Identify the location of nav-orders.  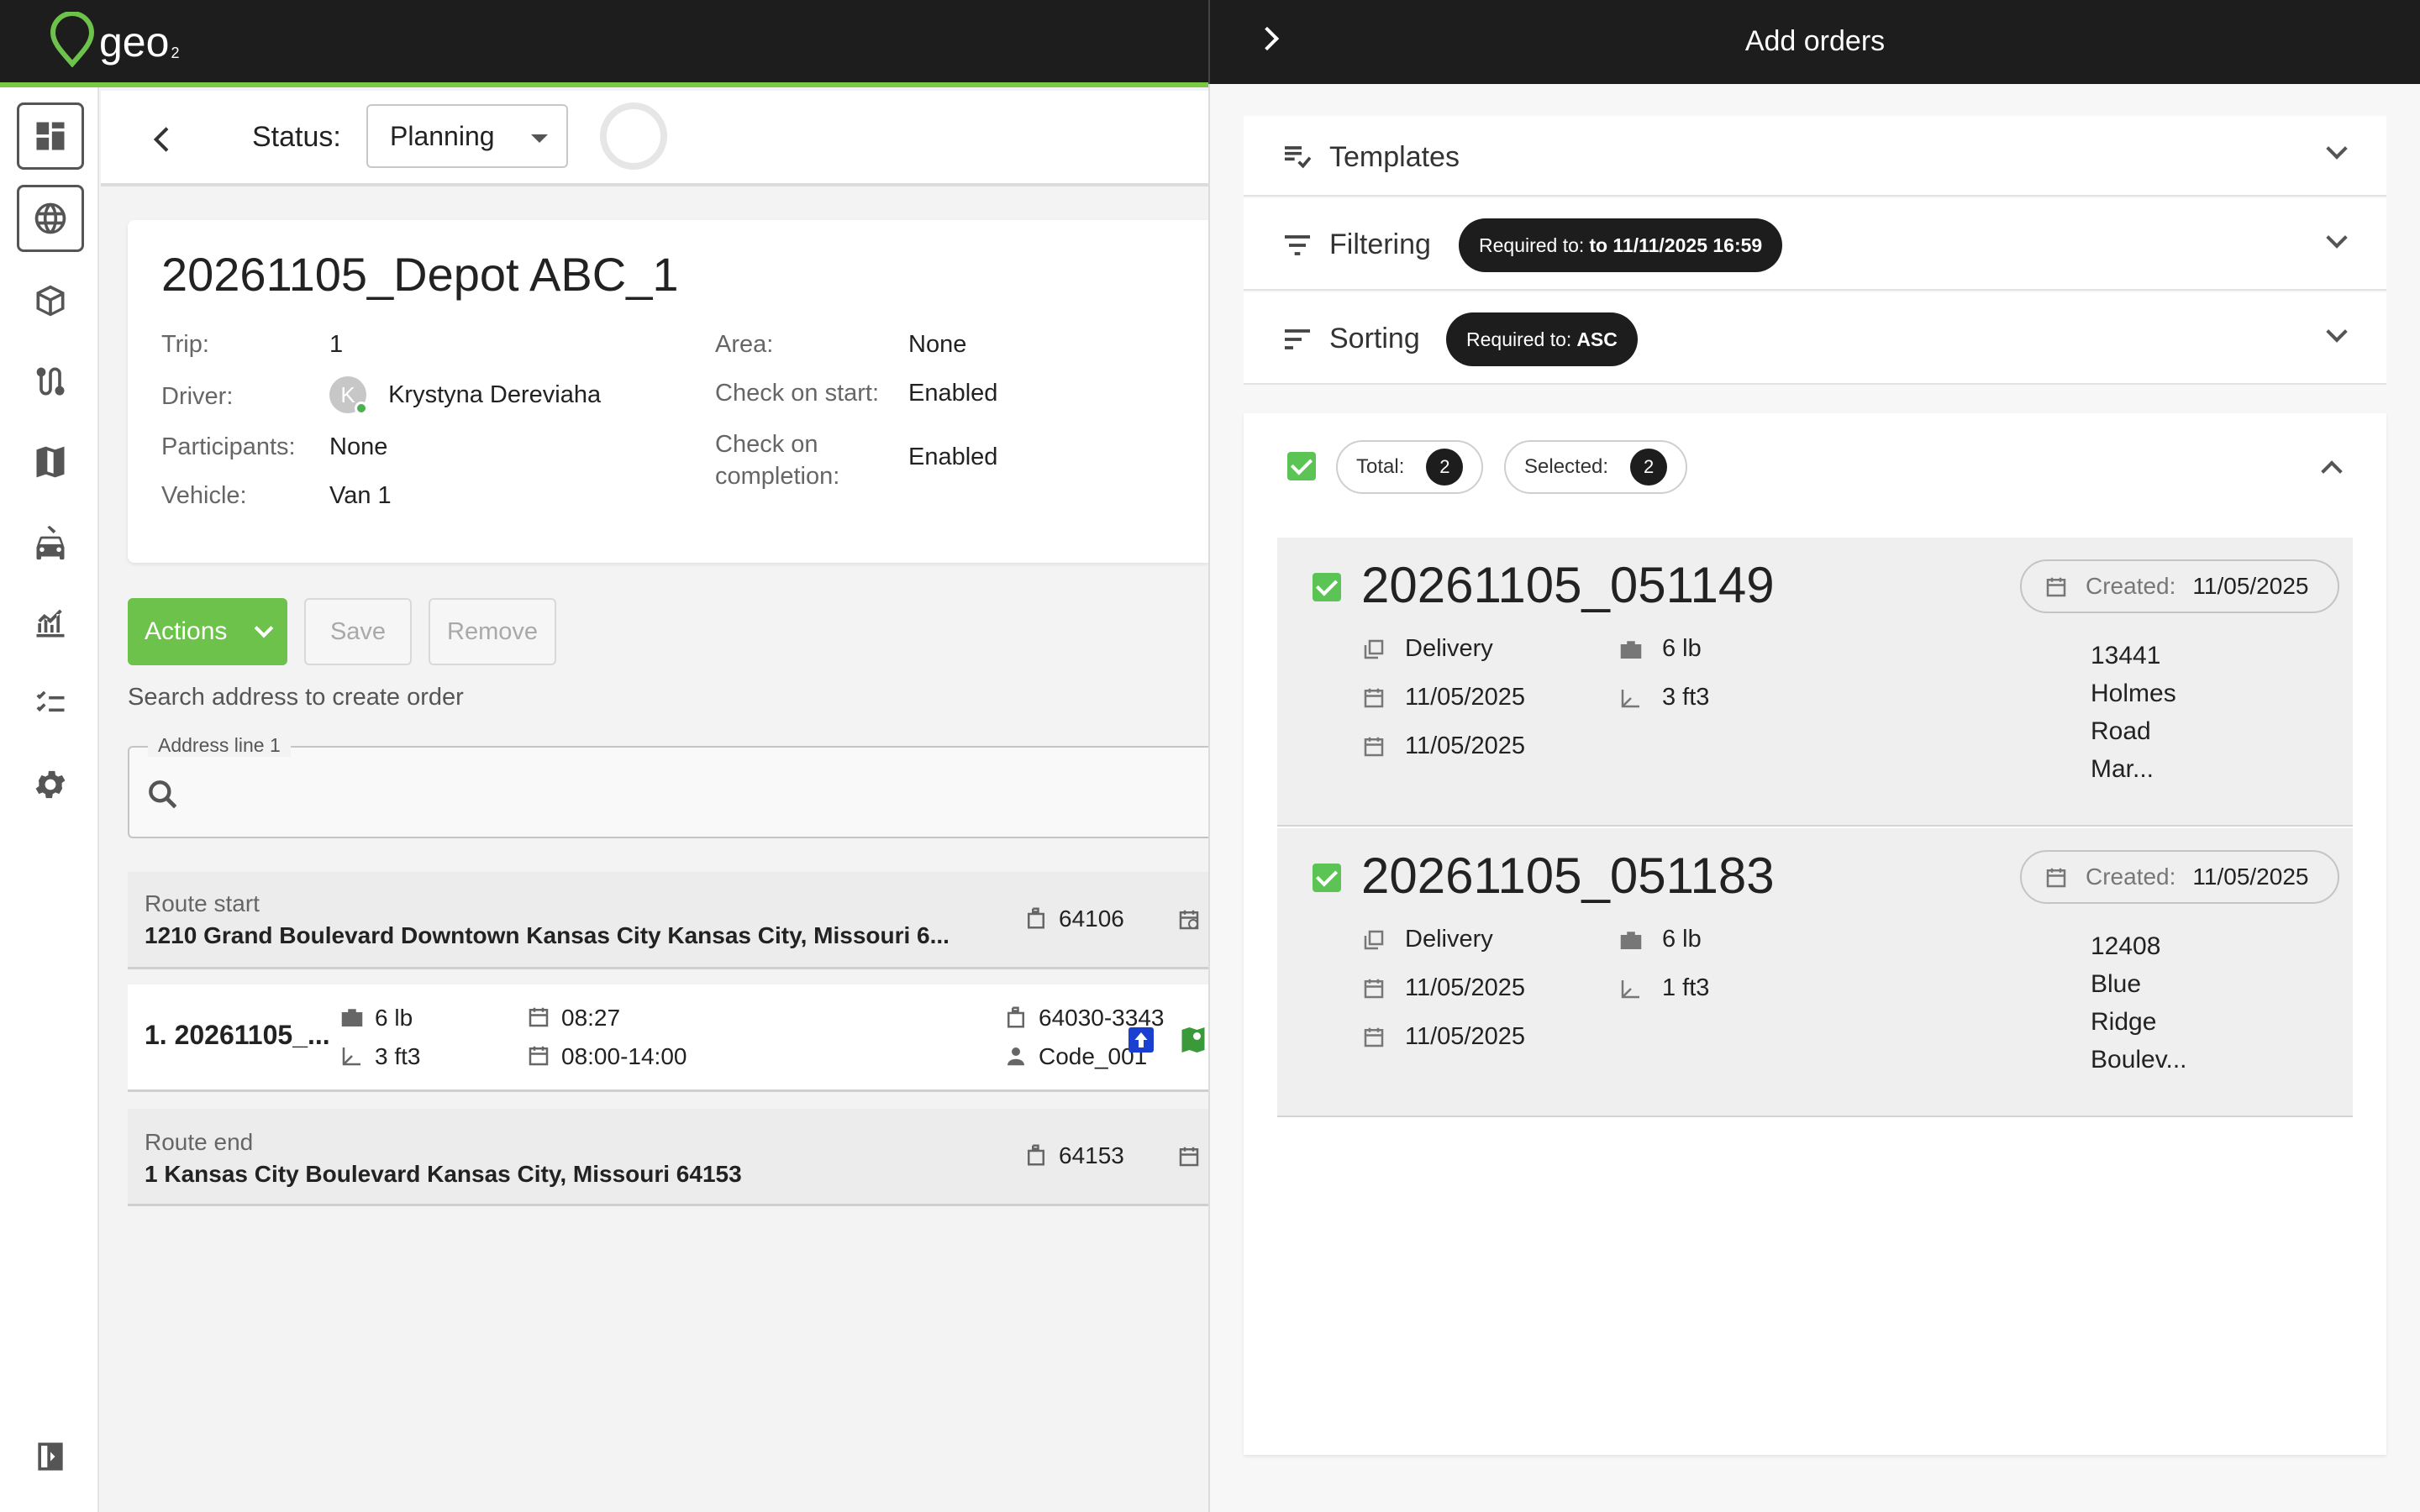
(51, 300).